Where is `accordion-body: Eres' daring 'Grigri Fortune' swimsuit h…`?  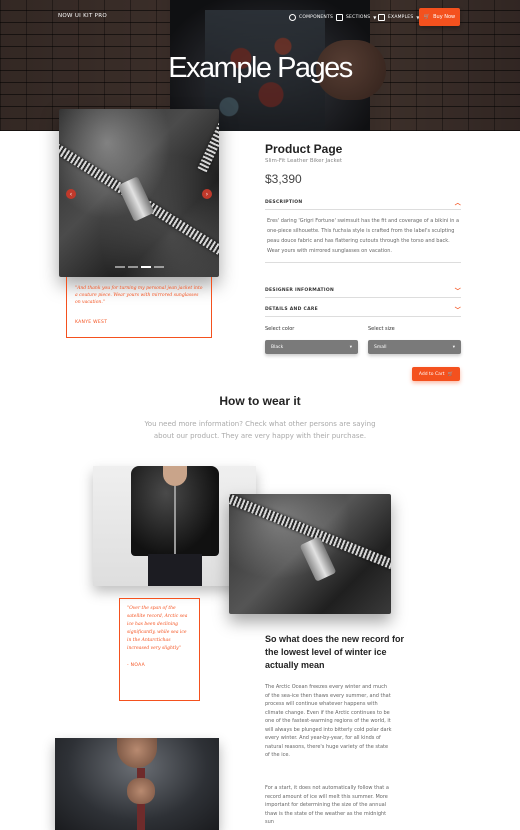 accordion-body: Eres' daring 'Grigri Fortune' swimsuit h… is located at coordinates (363, 235).